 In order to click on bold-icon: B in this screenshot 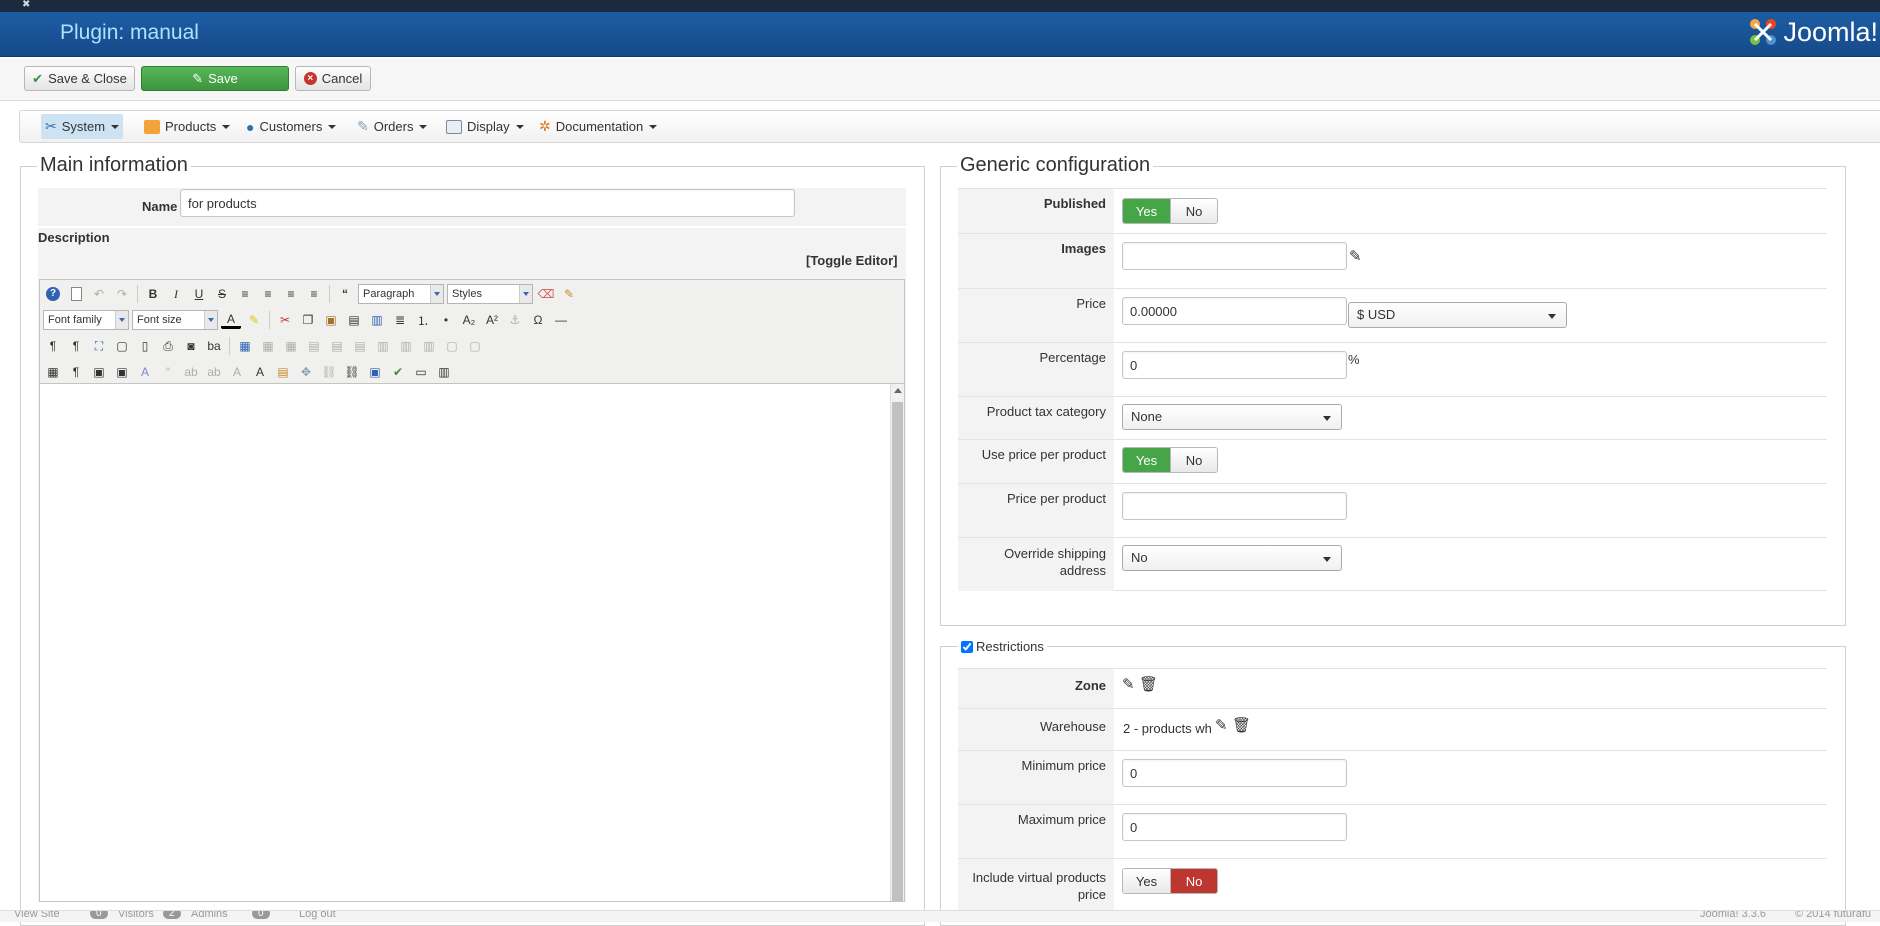, I will do `click(153, 294)`.